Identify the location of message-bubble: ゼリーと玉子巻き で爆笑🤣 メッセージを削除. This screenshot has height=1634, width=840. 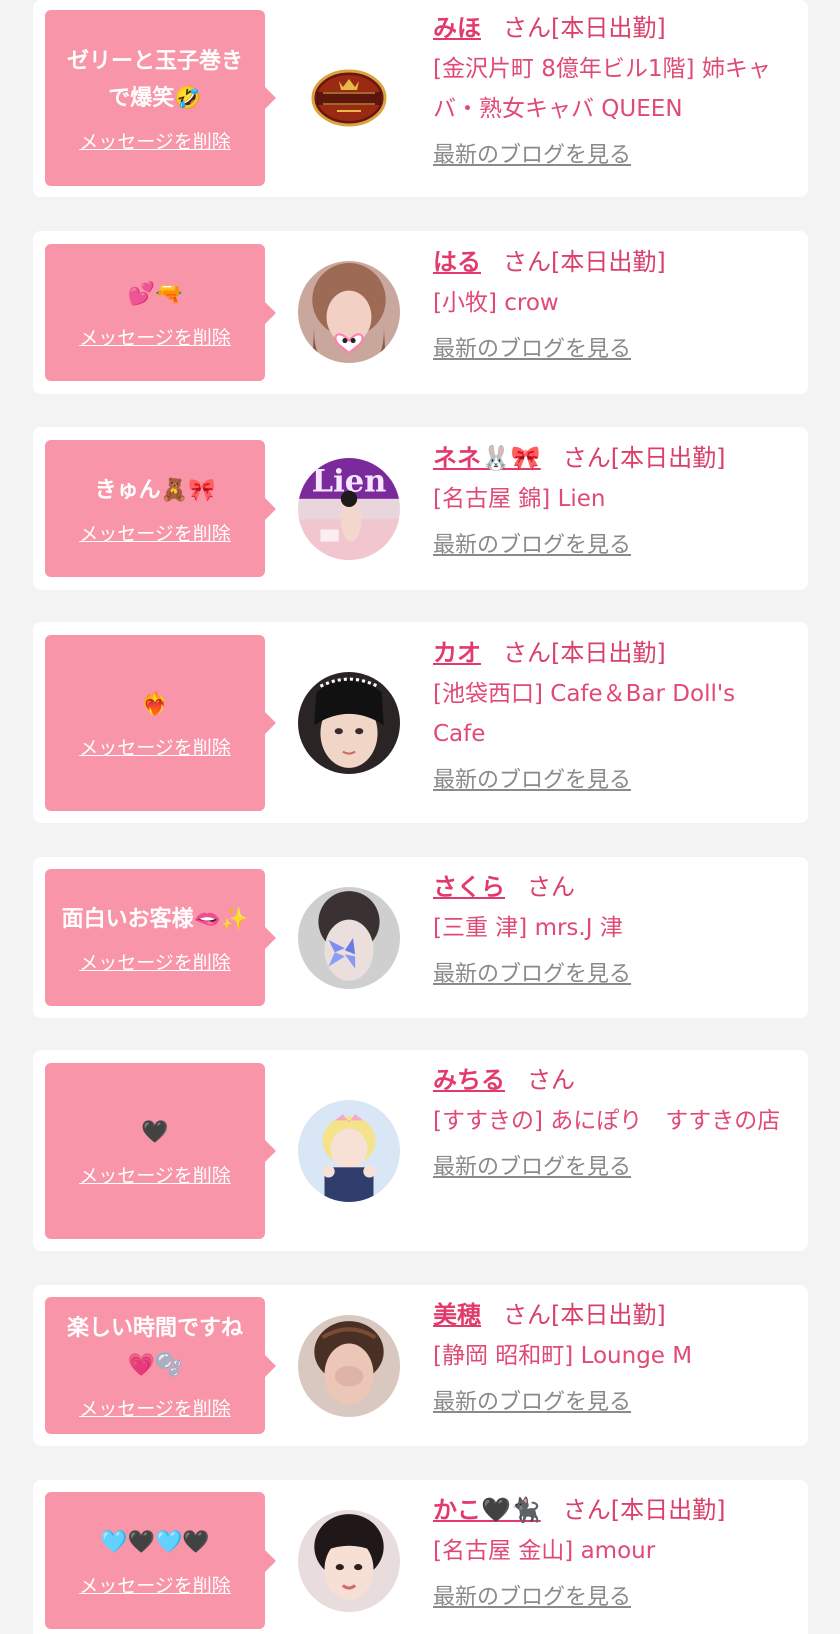
(160, 98).